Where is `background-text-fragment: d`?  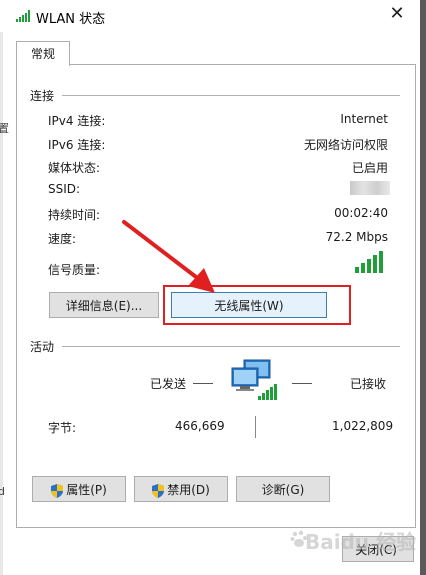
background-text-fragment: d is located at coordinates (2, 491).